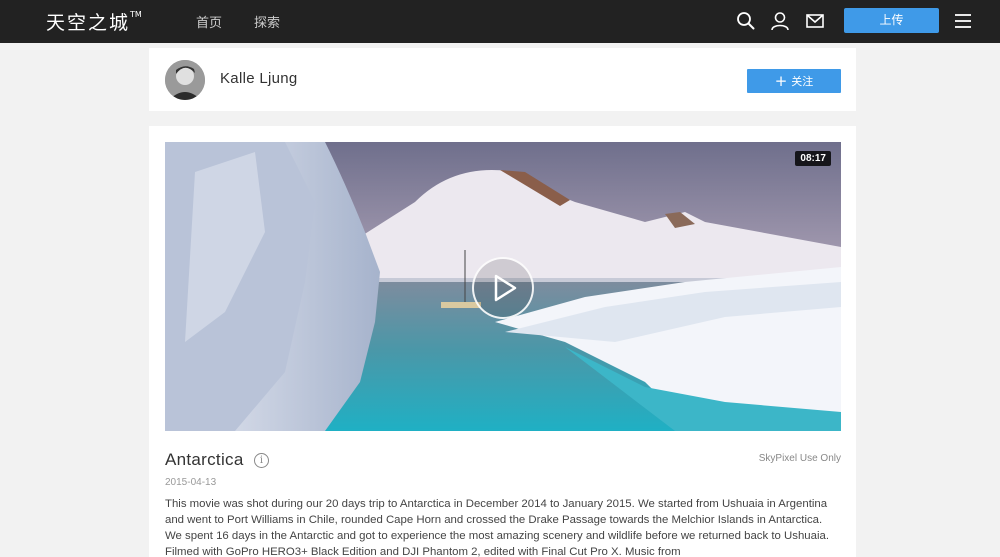 Image resolution: width=1000 pixels, height=557 pixels. I want to click on nav-home: 首页, so click(209, 21).